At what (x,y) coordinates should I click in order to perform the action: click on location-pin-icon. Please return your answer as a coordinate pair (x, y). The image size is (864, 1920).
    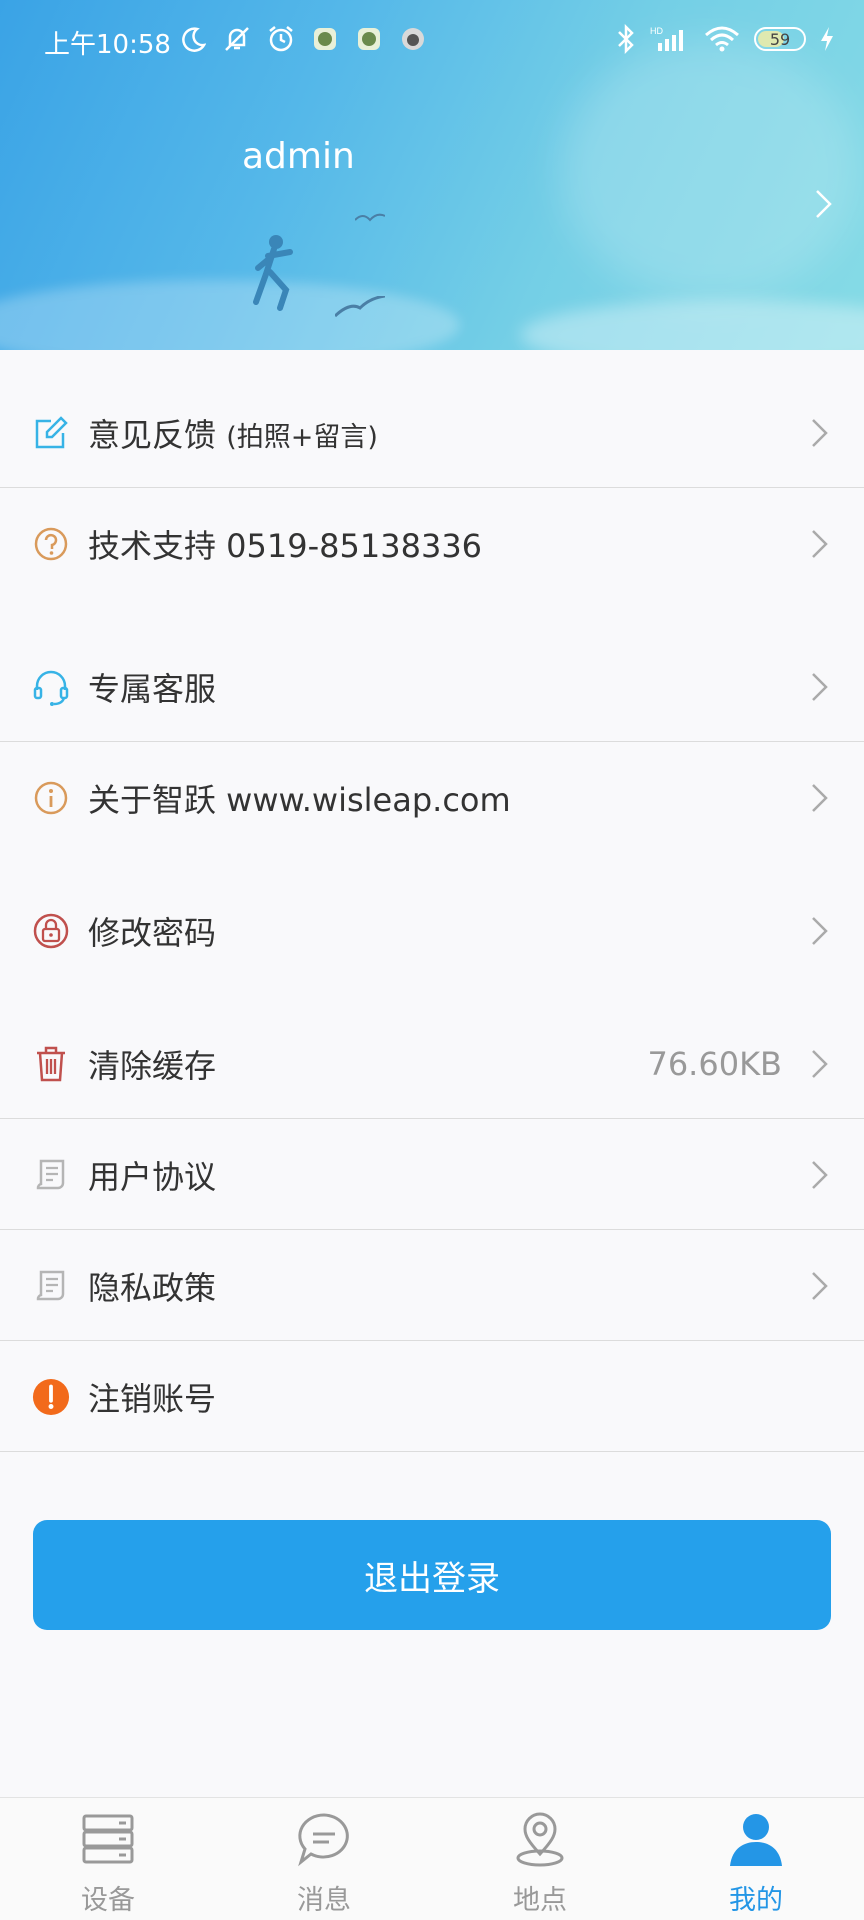
    Looking at the image, I should click on (540, 1839).